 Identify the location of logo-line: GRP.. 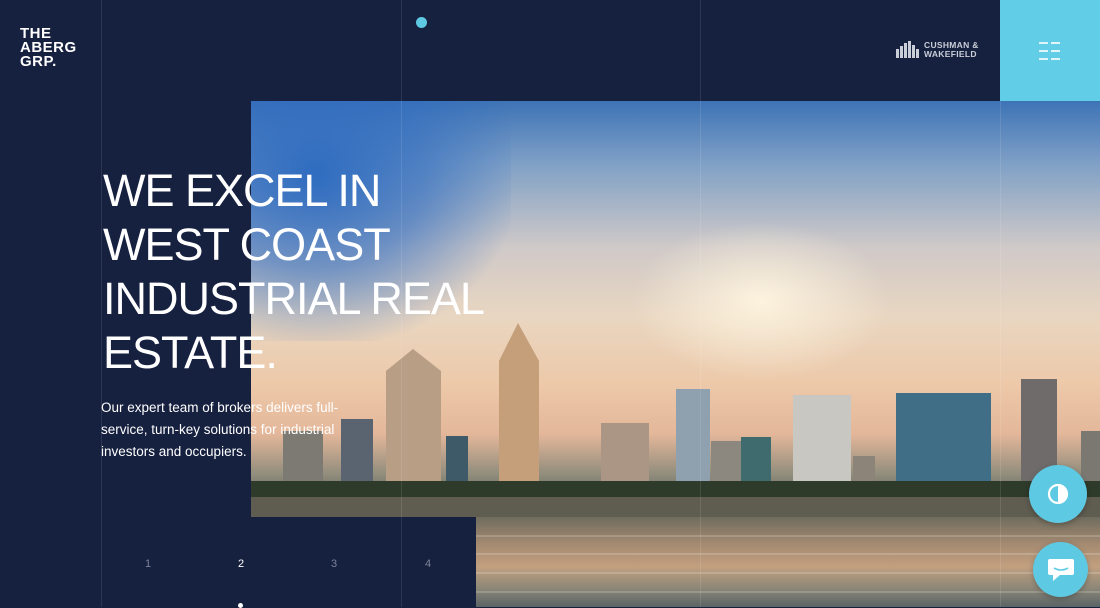
(38, 61).